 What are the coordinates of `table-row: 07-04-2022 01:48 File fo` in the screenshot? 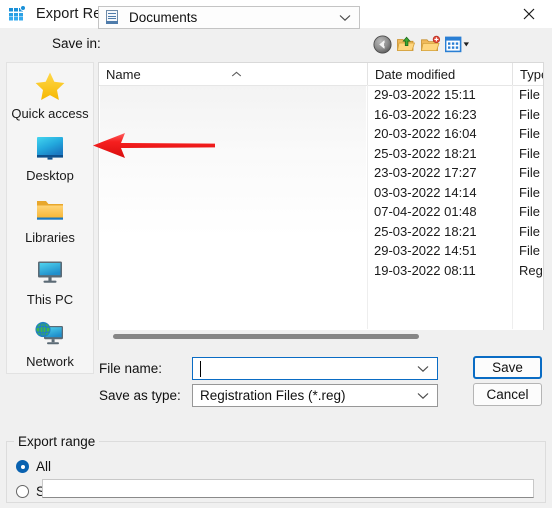 It's located at (321, 212).